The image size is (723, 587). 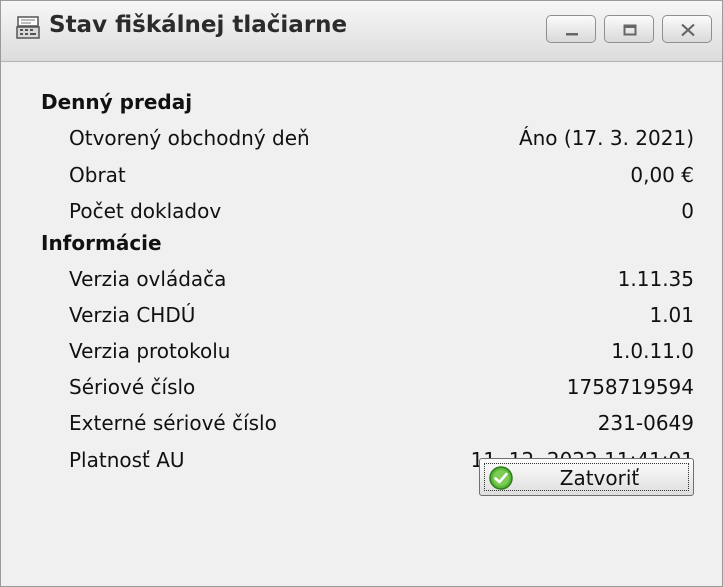 I want to click on row-value: 231-0649, so click(x=645, y=423).